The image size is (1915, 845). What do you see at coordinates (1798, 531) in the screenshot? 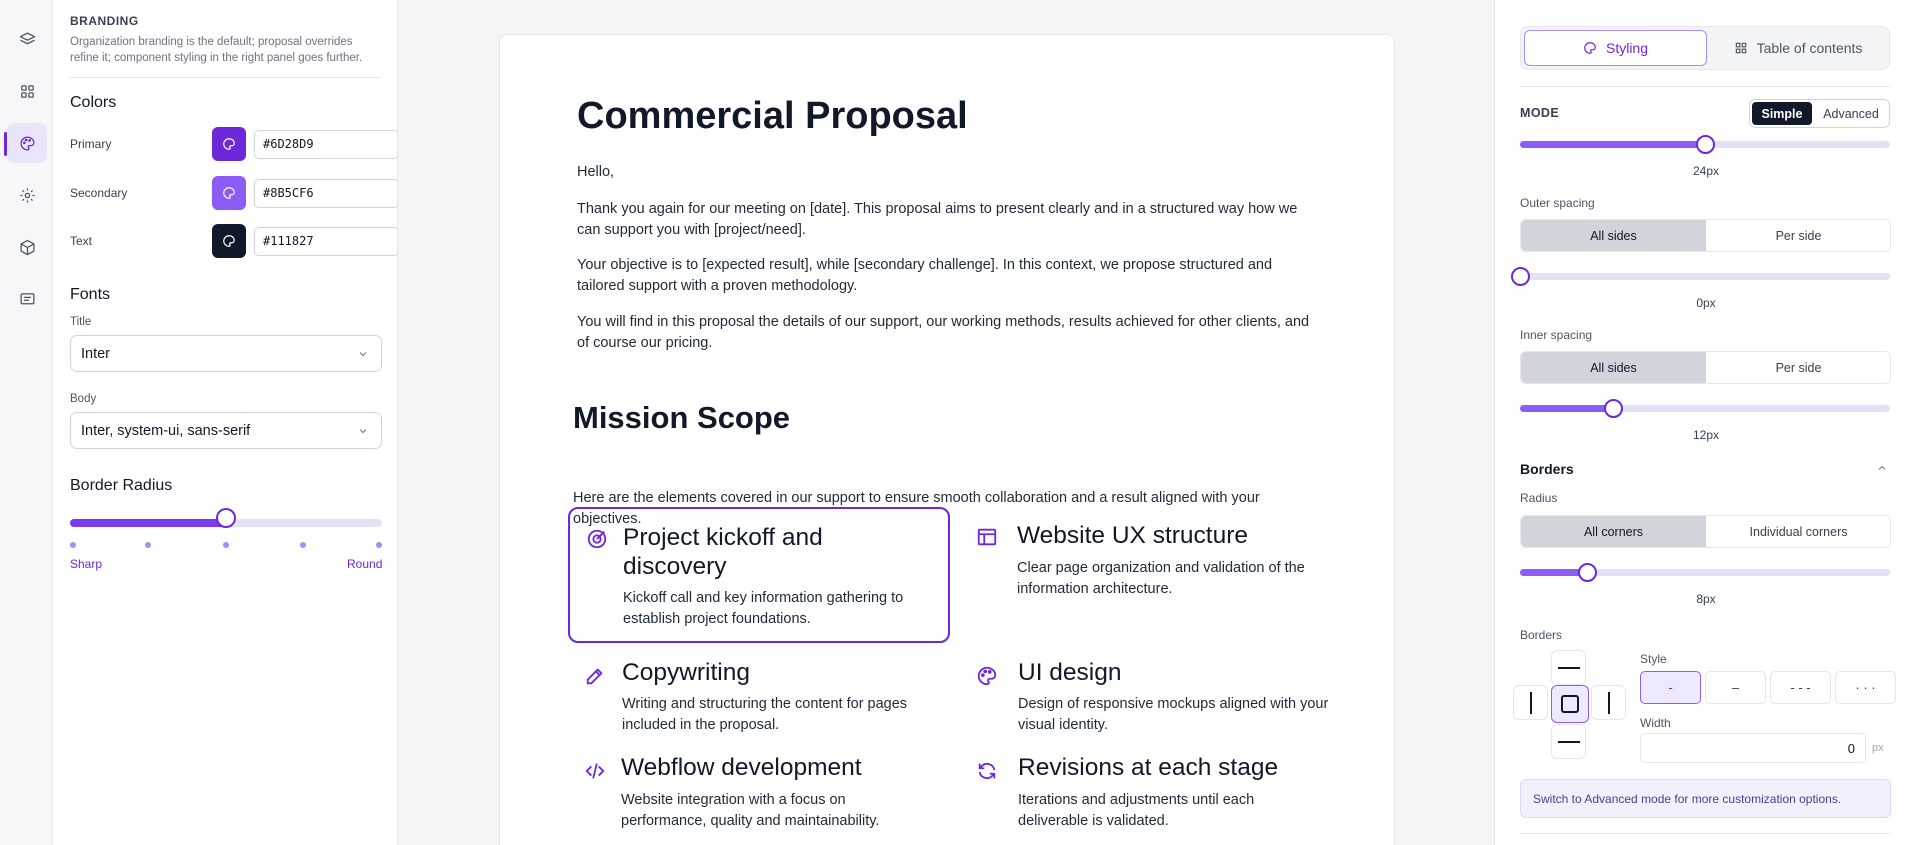
I see `radius-individual-corners: Individual corners` at bounding box center [1798, 531].